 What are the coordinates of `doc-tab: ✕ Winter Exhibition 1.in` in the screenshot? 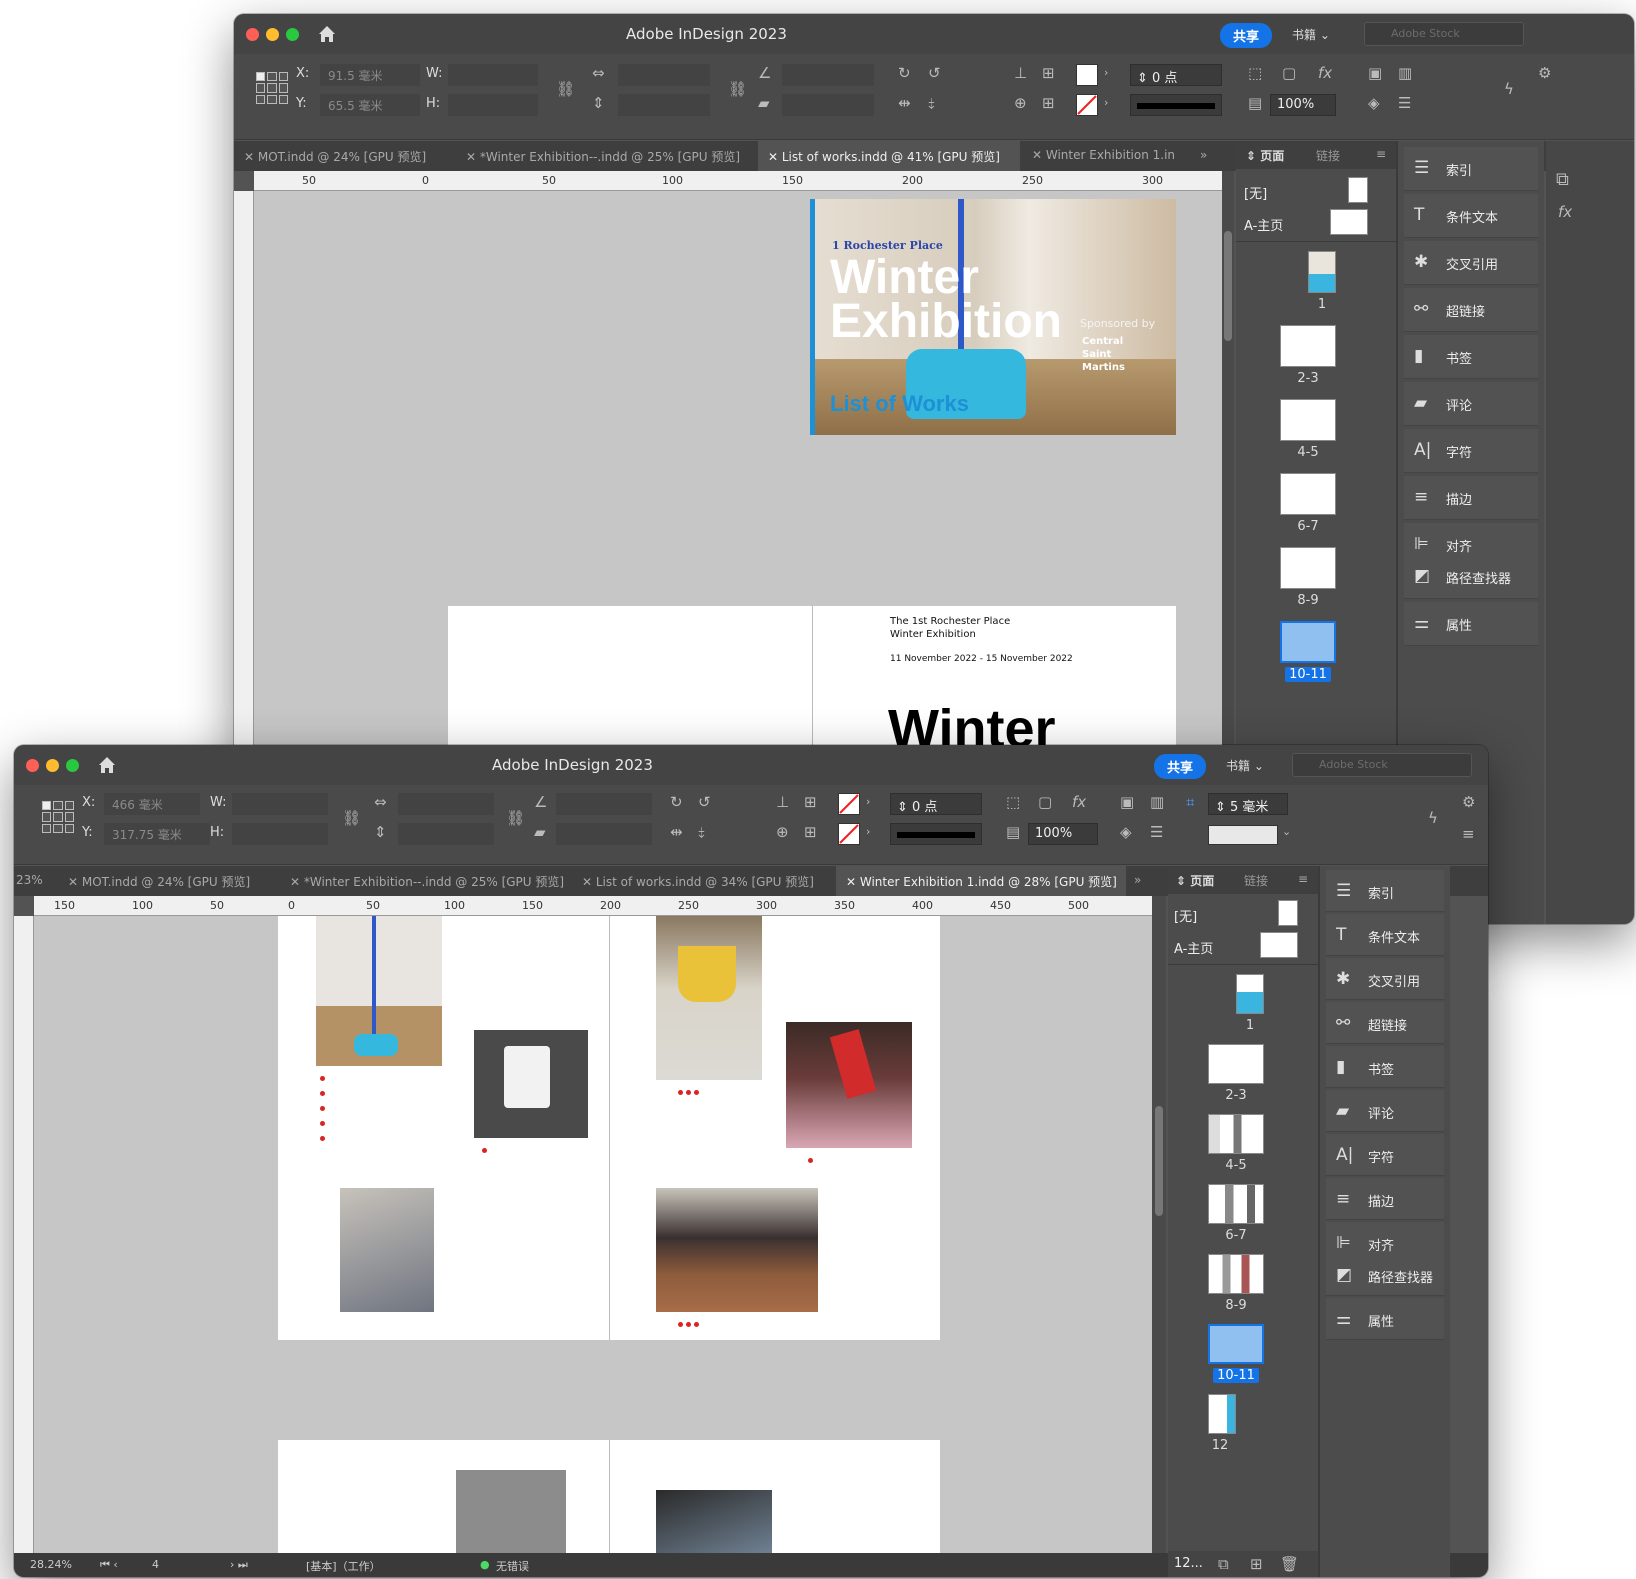 It's located at (1110, 156).